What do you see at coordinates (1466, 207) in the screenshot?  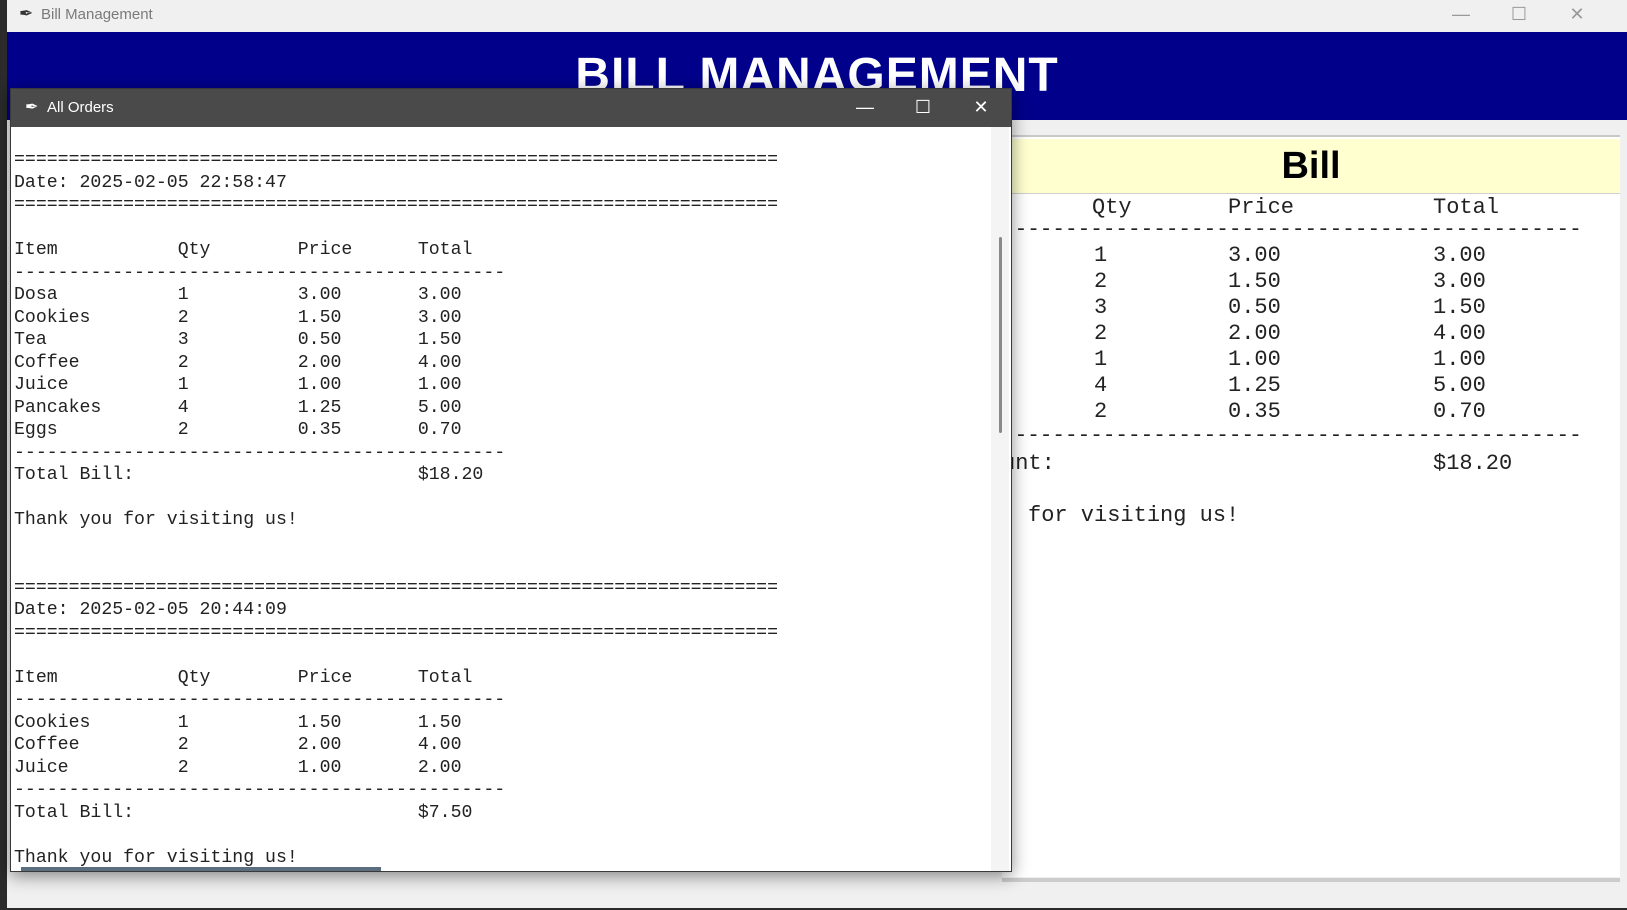 I see `total-column-header: Total` at bounding box center [1466, 207].